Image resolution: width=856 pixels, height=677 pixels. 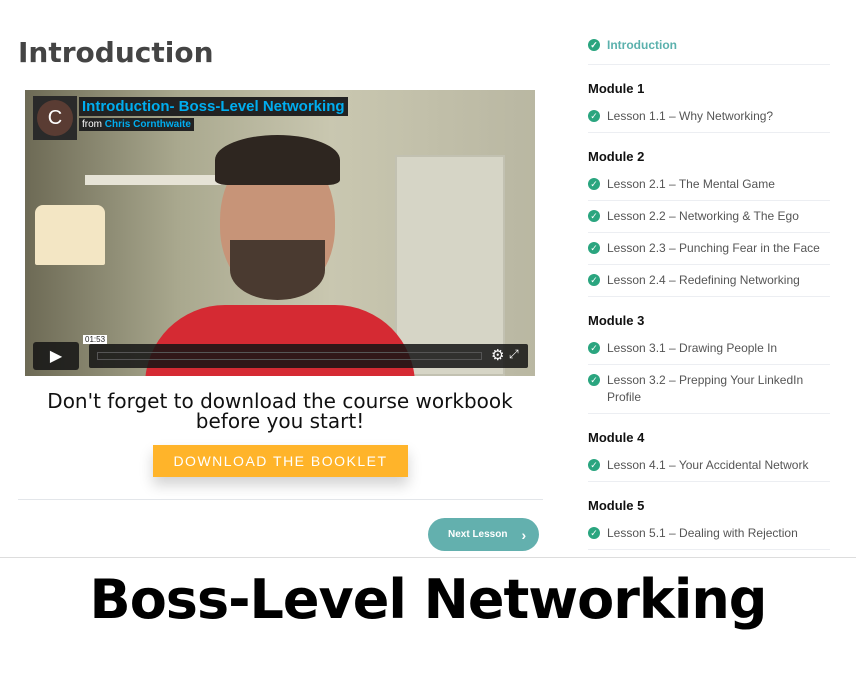 What do you see at coordinates (702, 533) in the screenshot?
I see `lesson-label: Lesson 5.1 – Dealing with Rejection` at bounding box center [702, 533].